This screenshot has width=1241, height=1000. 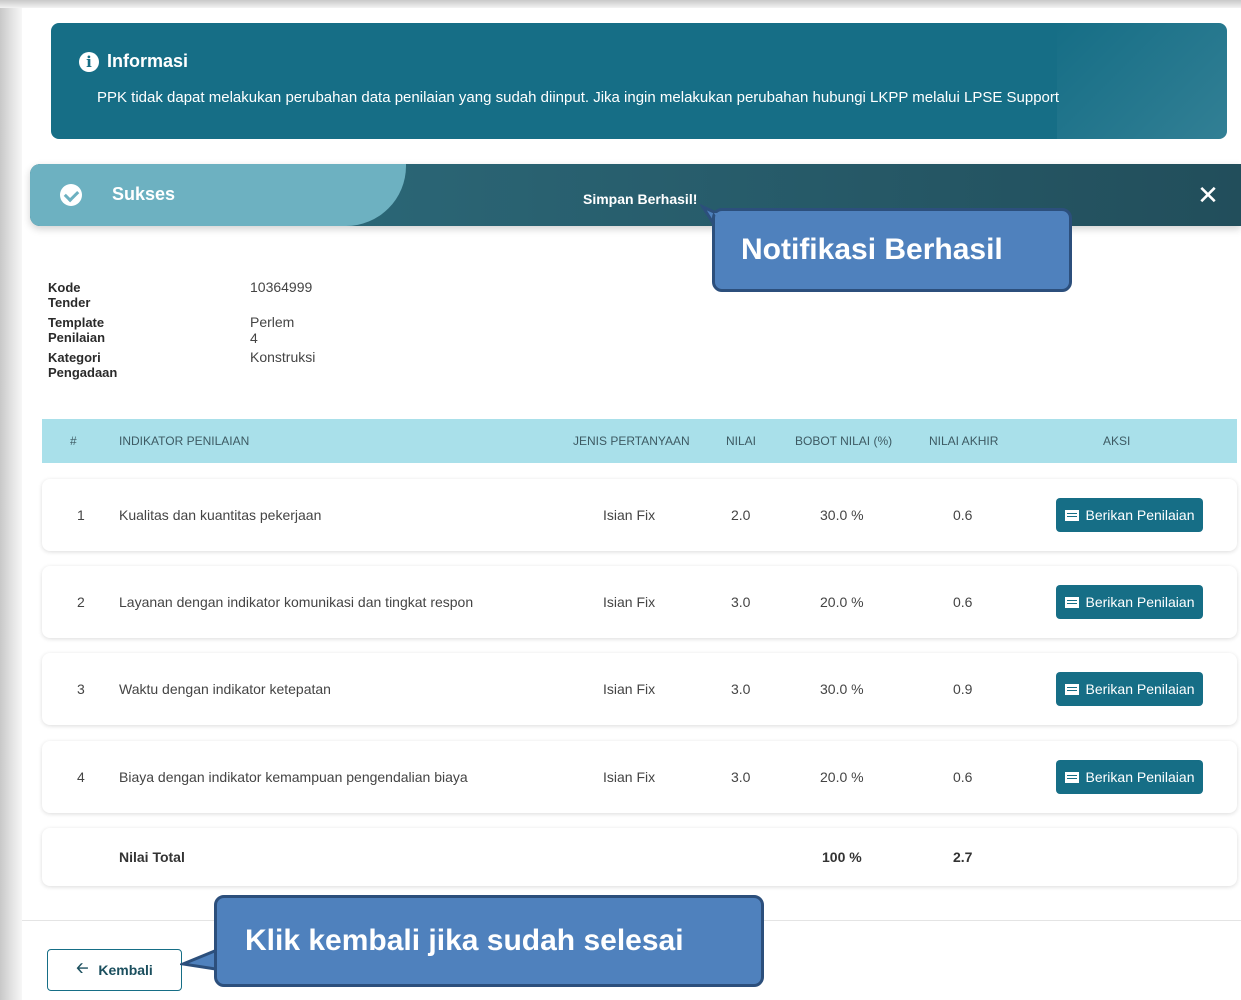 What do you see at coordinates (844, 441) in the screenshot?
I see `header-weight: BOBOT NILAI (%)` at bounding box center [844, 441].